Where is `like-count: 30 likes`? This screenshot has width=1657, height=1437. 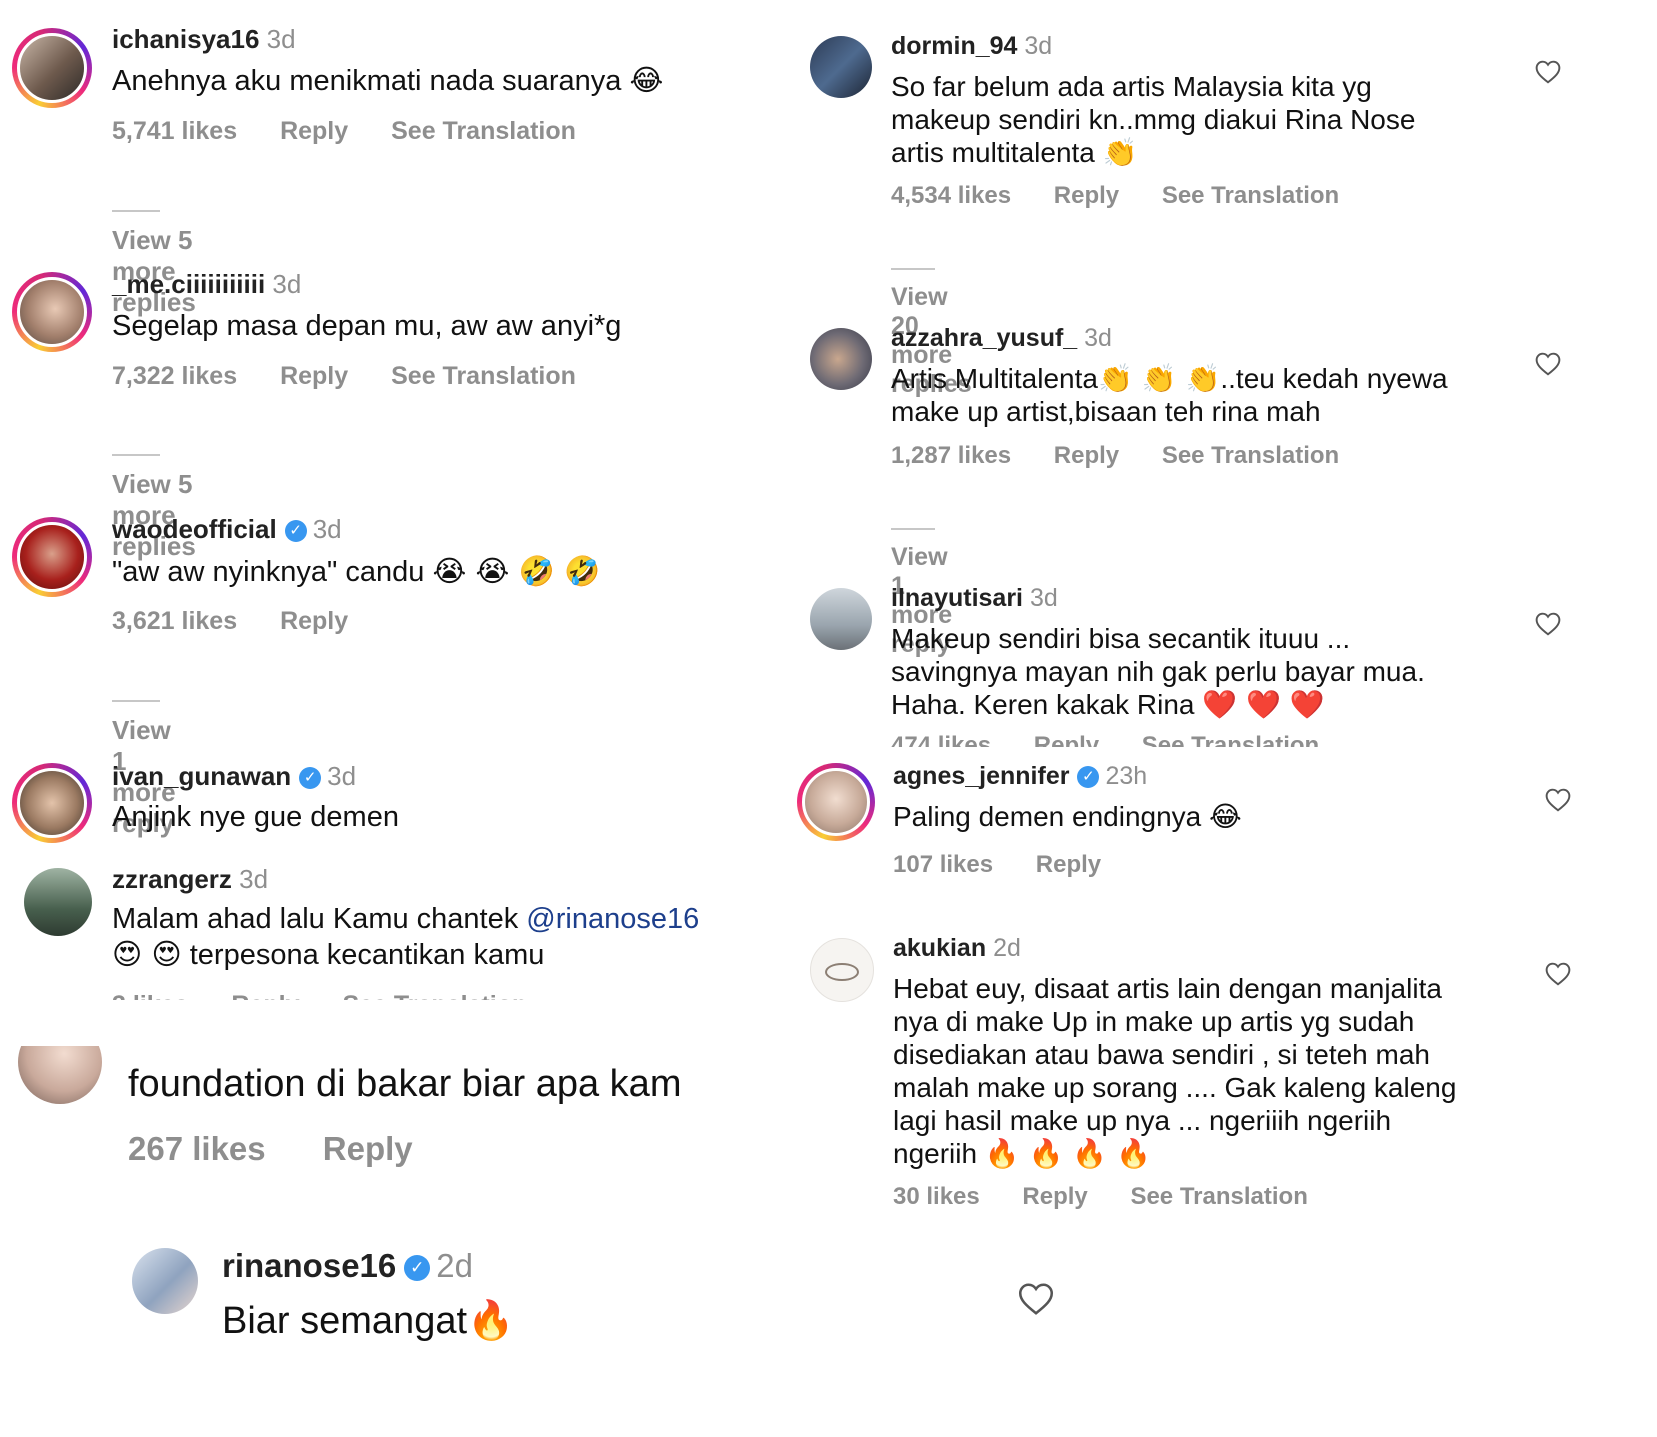 like-count: 30 likes is located at coordinates (936, 1196).